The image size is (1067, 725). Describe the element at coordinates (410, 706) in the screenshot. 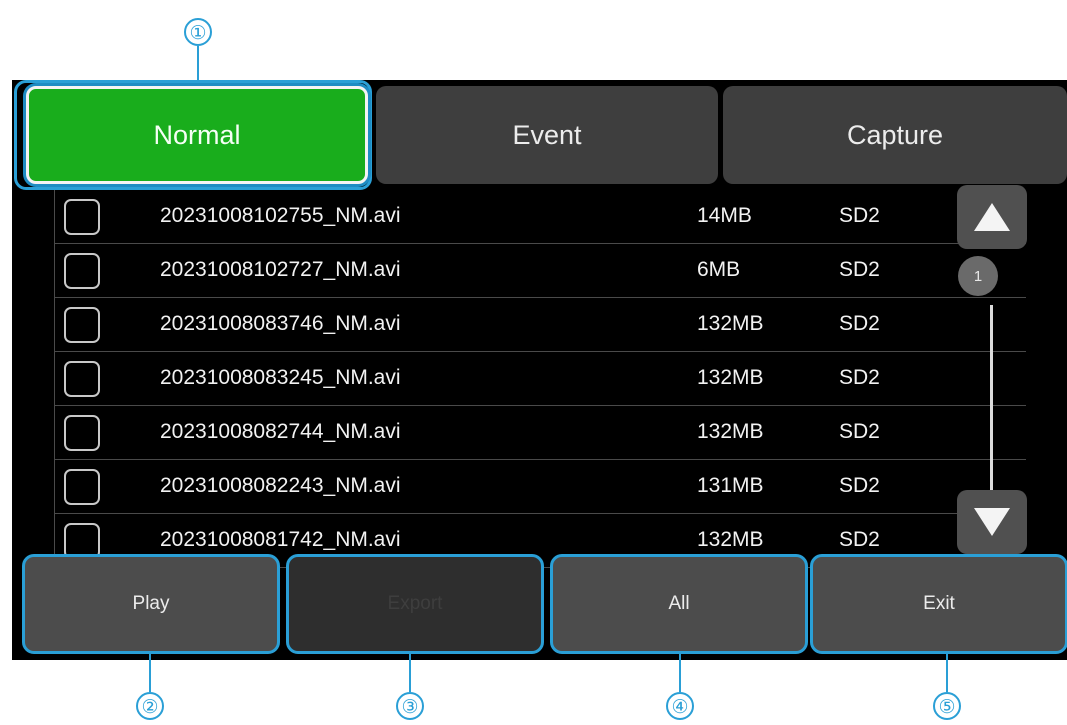

I see `callout-3: ③` at that location.